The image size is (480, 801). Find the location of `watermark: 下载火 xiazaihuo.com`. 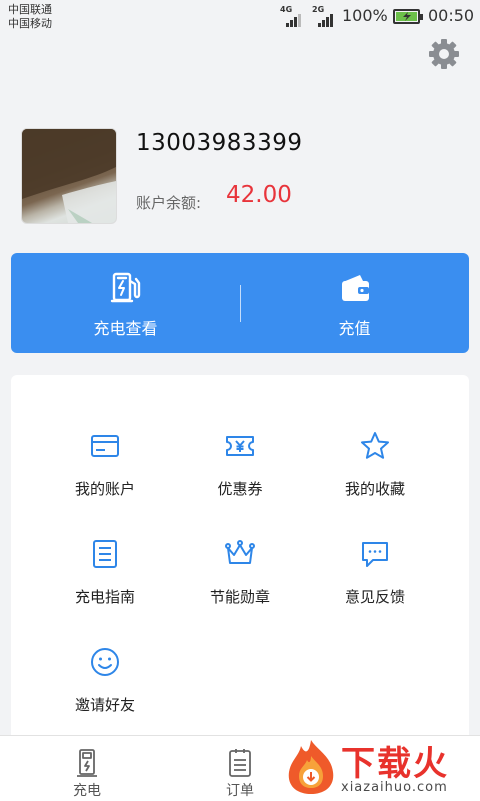

watermark: 下载火 xiazaihuo.com is located at coordinates (380, 768).